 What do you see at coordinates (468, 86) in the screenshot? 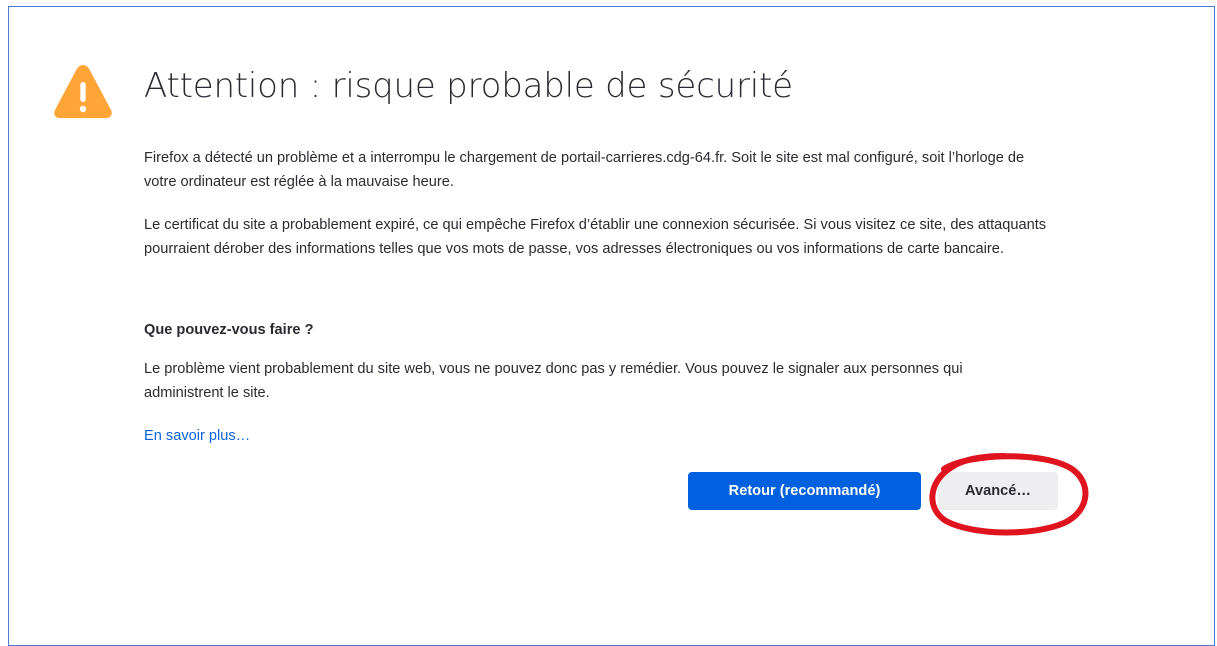
I see `page-title: Attention : risque probable de sécurité` at bounding box center [468, 86].